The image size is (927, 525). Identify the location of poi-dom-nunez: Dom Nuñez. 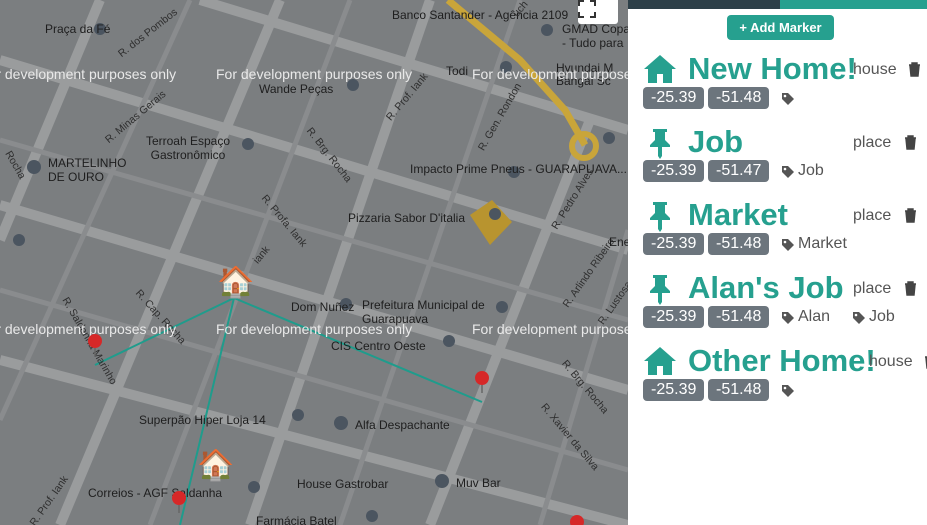
(323, 307).